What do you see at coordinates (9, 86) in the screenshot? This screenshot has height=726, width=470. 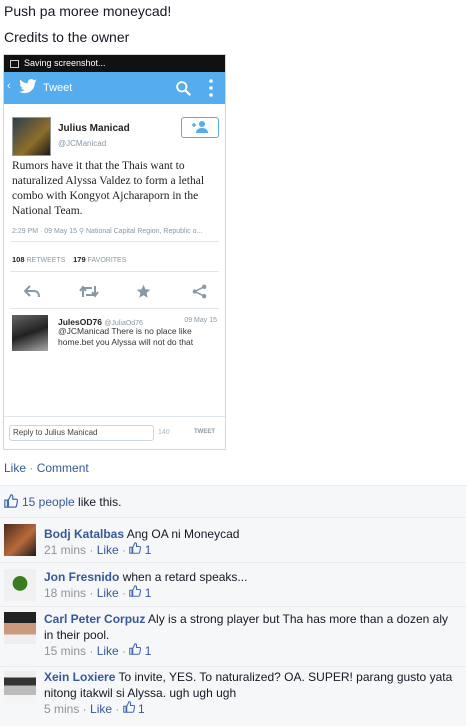 I see `back-arrow-icon: ‹` at bounding box center [9, 86].